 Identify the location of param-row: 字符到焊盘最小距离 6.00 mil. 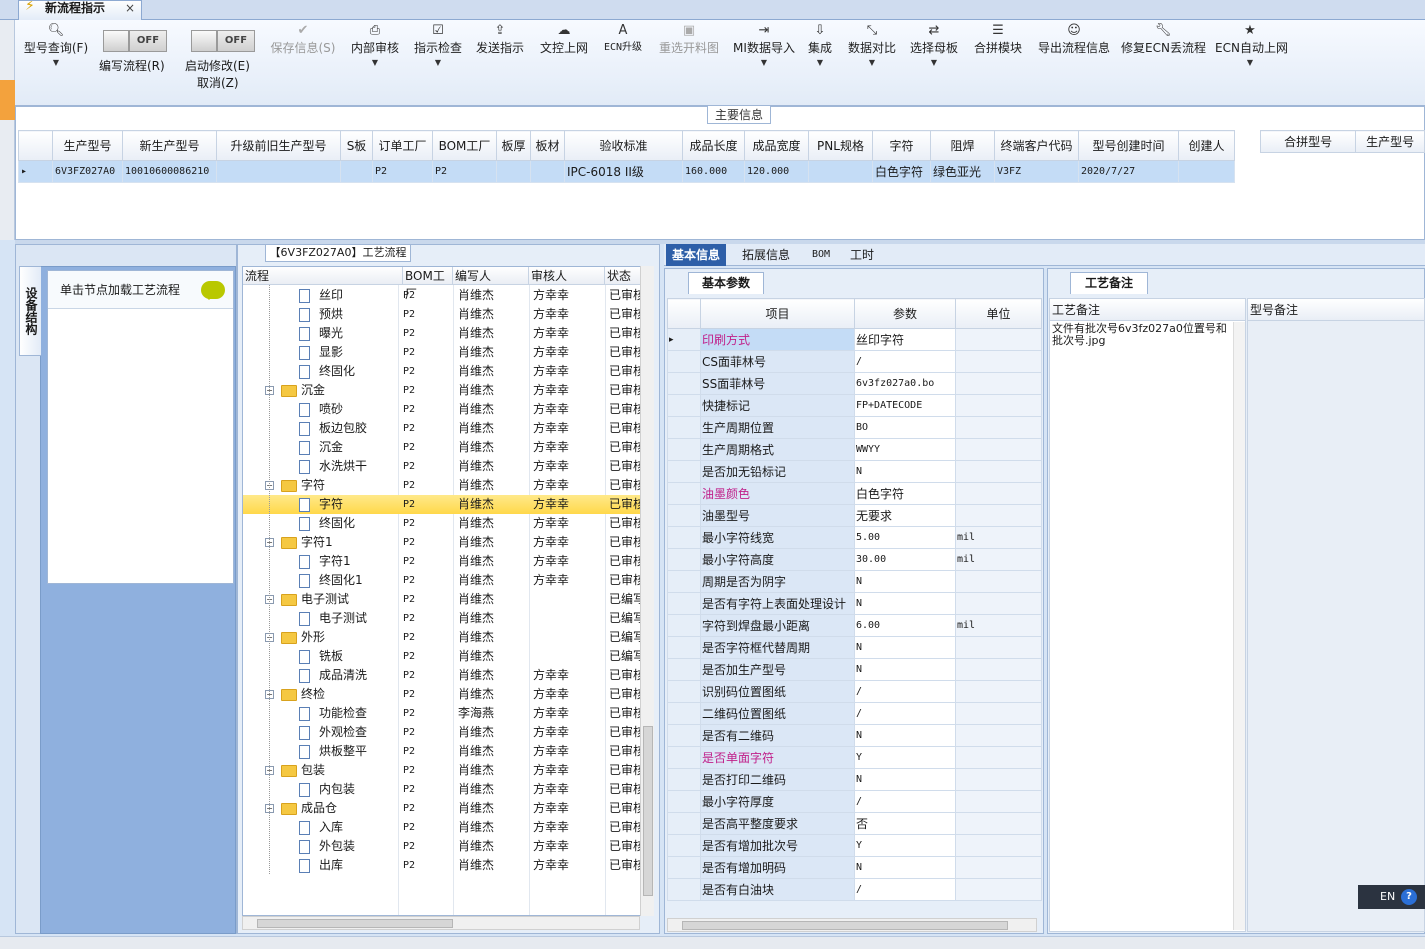
(854, 625).